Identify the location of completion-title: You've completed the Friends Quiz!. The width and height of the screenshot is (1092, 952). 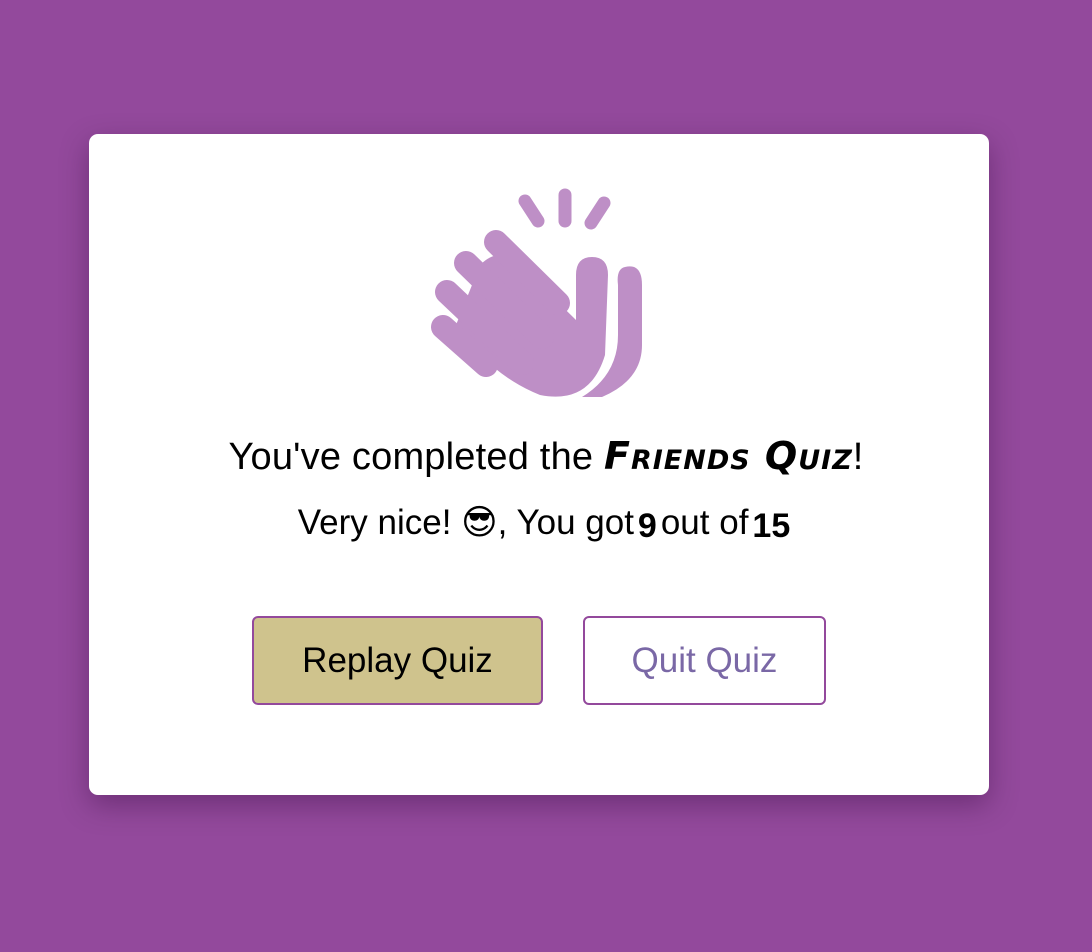
(546, 456).